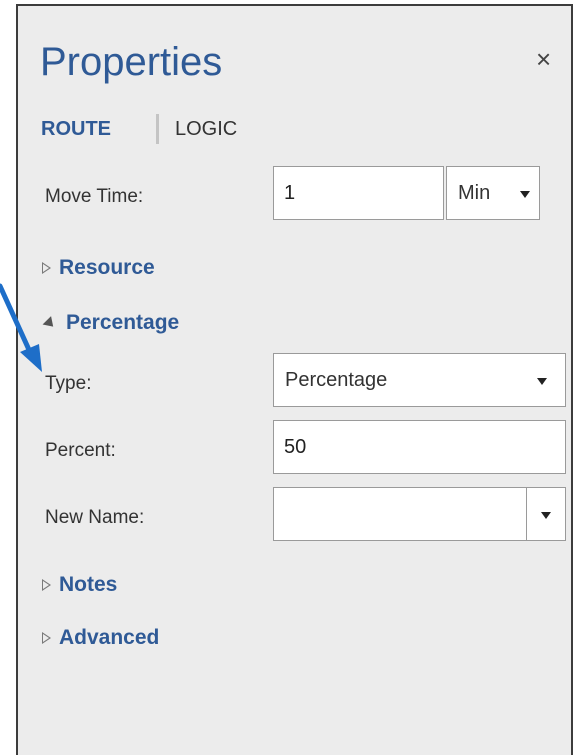 The image size is (577, 755). I want to click on arrow-icon-head, so click(31, 358).